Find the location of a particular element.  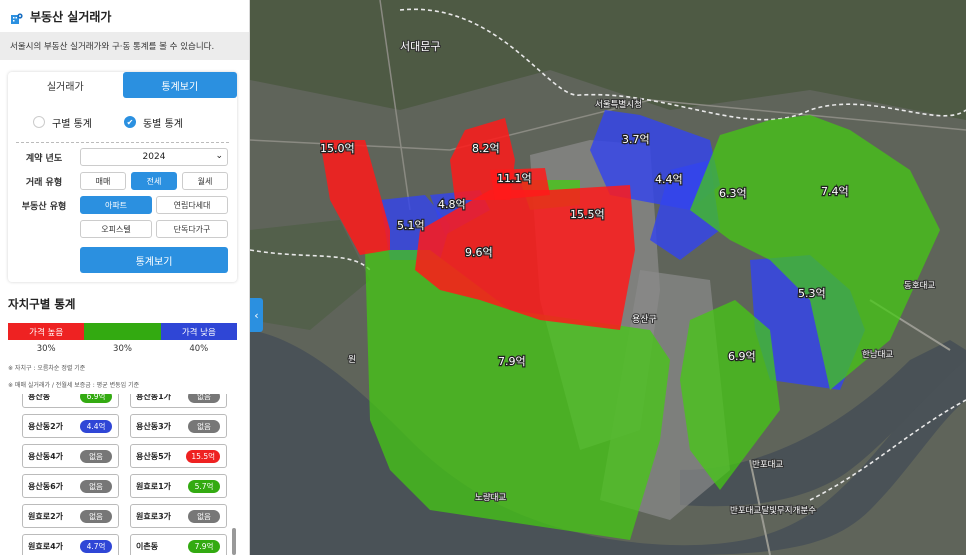

place-label: 서울특별시청 is located at coordinates (618, 104).